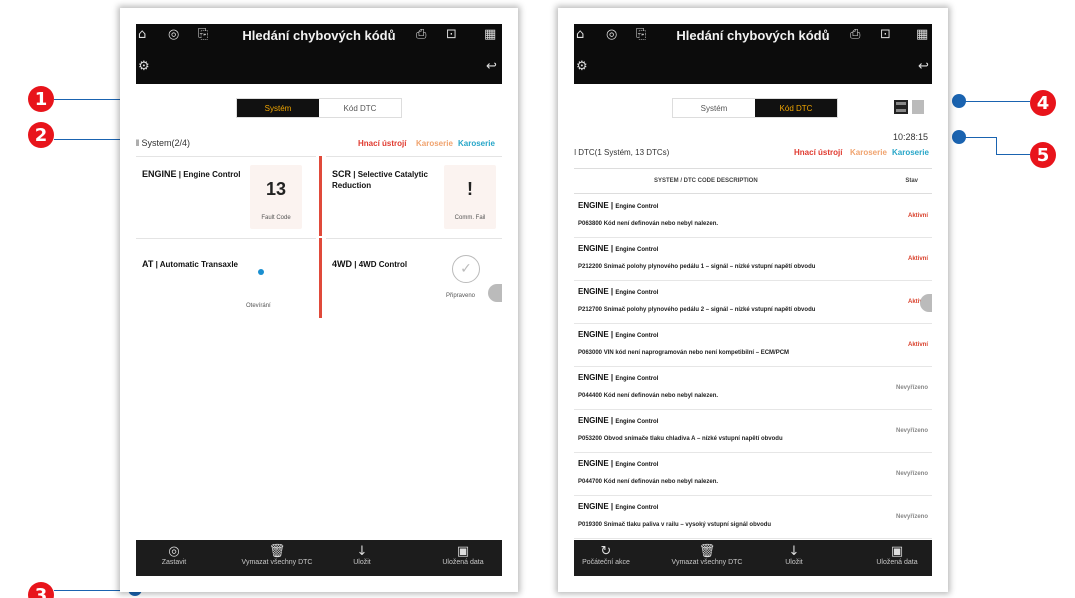  Describe the element at coordinates (753, 35) in the screenshot. I see `right-page-title: Hledání chybových kódů` at that location.